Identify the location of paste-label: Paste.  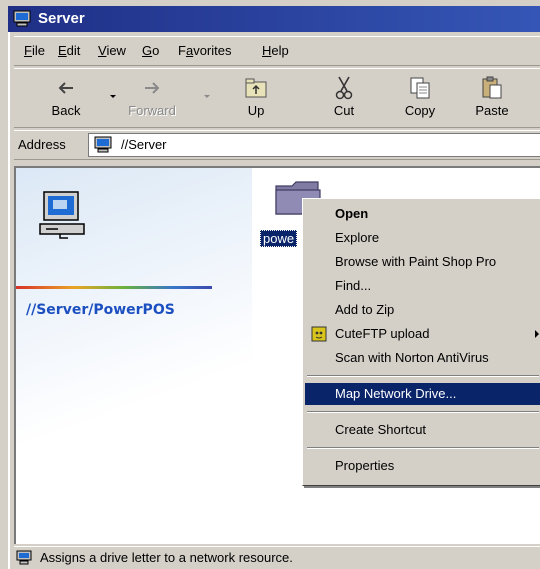
(492, 110).